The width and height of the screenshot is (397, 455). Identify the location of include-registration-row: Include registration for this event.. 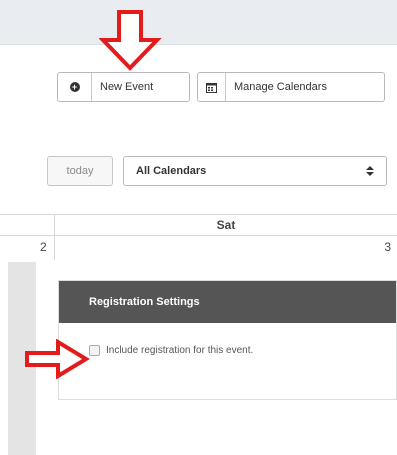
(171, 350).